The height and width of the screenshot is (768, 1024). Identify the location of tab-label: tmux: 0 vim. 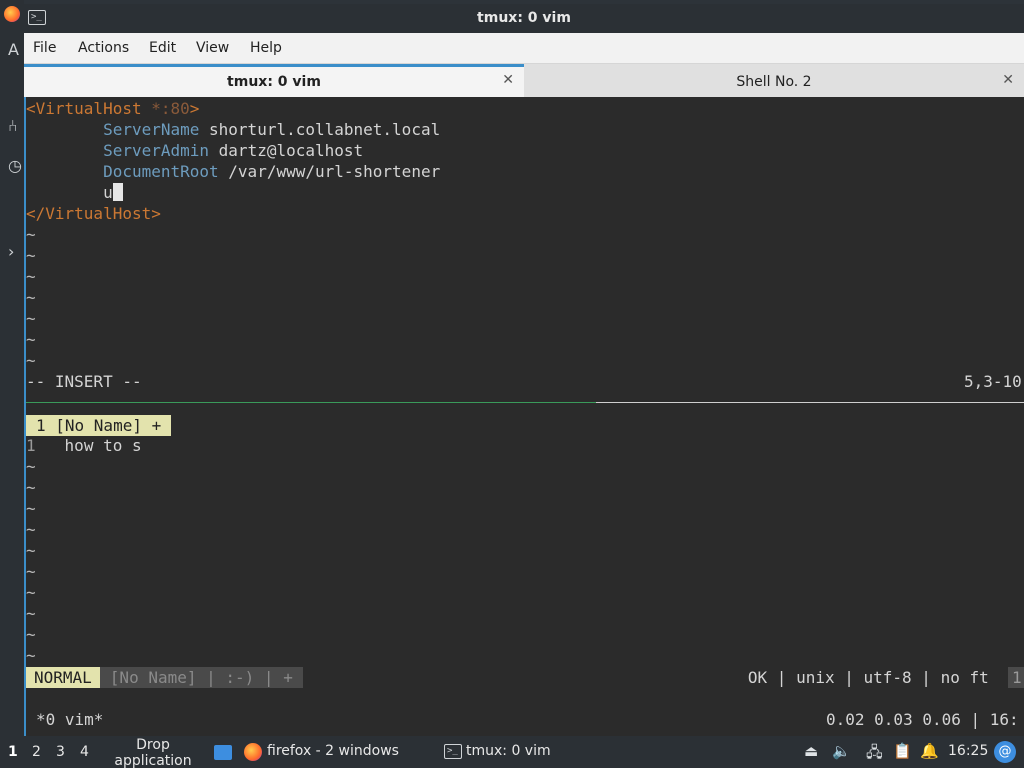
(274, 82).